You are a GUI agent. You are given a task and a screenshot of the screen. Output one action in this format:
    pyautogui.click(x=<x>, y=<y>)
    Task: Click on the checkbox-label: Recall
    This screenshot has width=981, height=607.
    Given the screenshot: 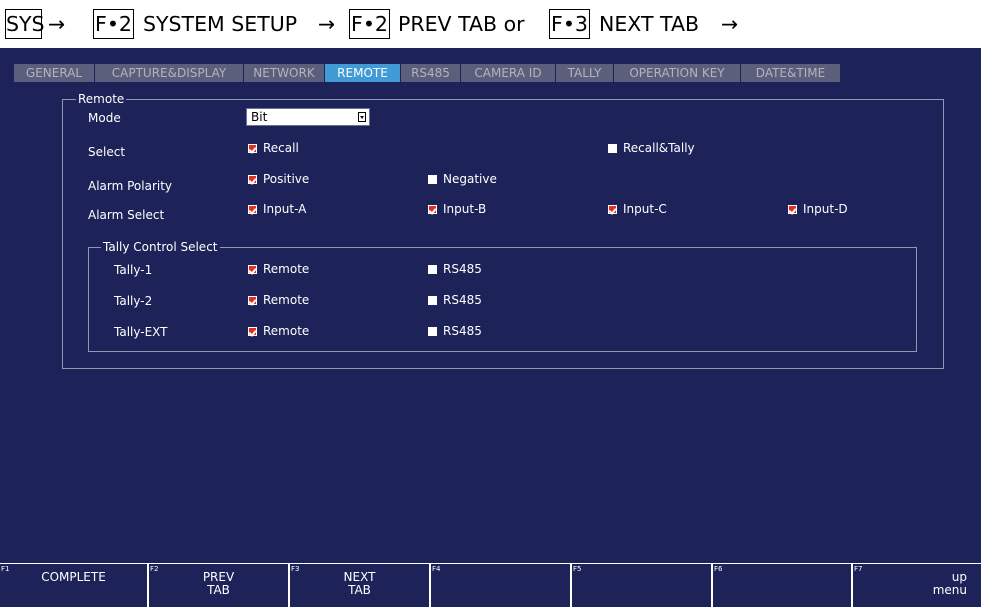 What is the action you would take?
    pyautogui.click(x=281, y=148)
    